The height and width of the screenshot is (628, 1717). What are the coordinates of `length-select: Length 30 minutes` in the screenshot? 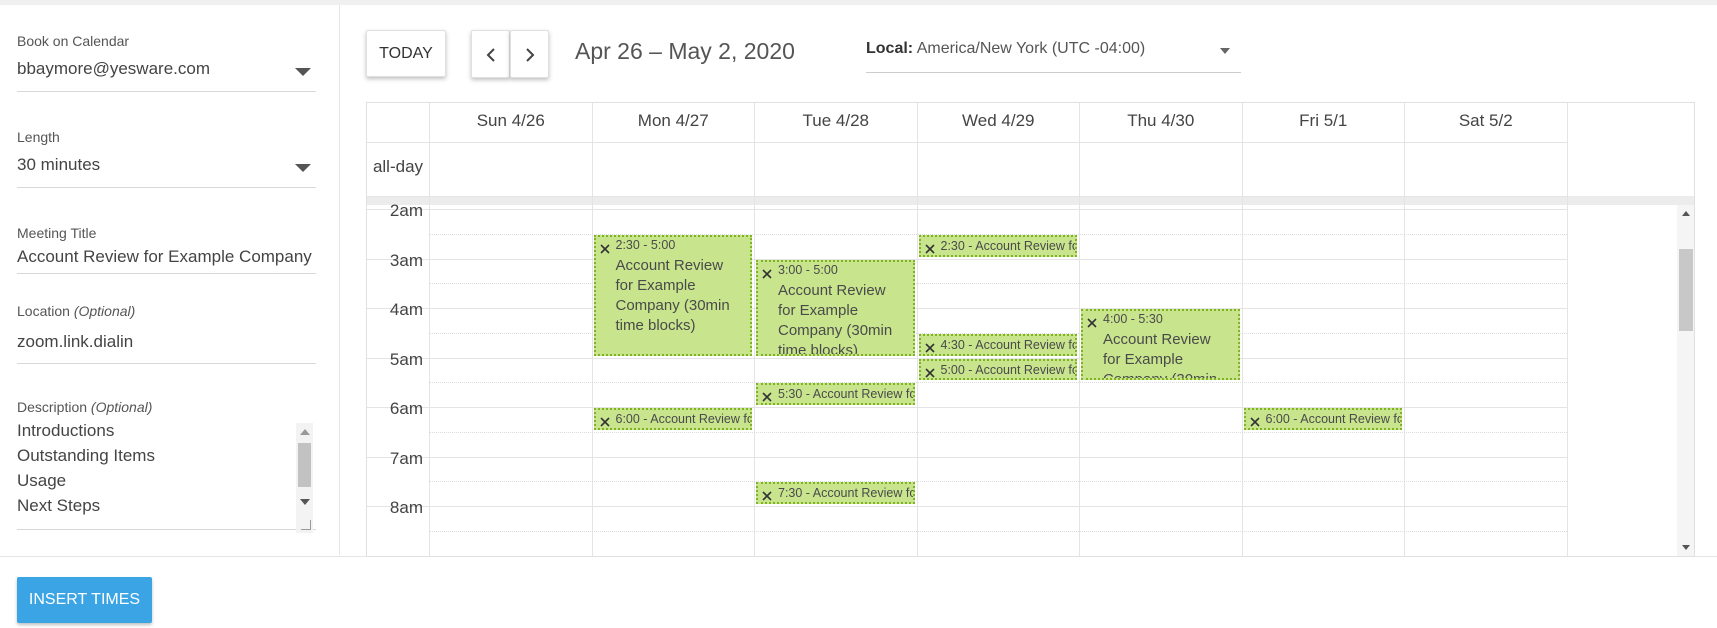 It's located at (166, 158).